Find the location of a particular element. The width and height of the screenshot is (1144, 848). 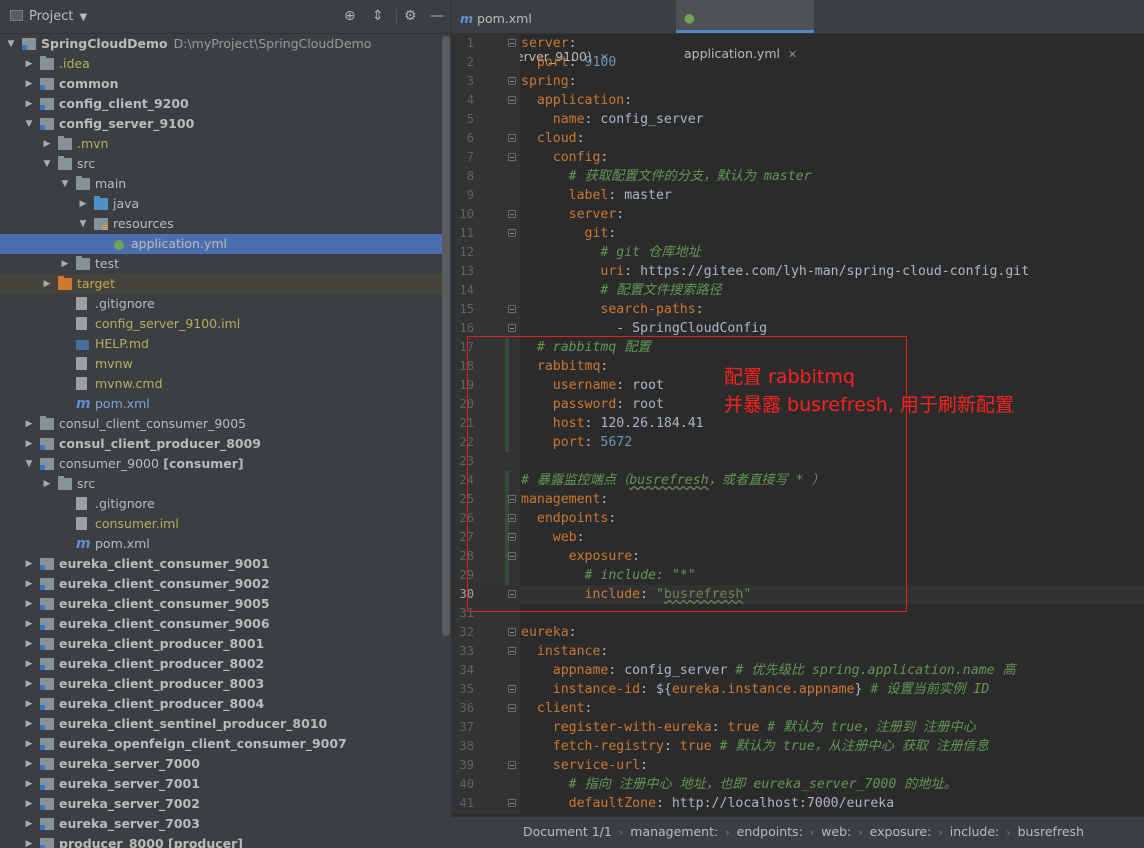

tree-item: ▶ eureka_client_producer_8003 is located at coordinates (222, 684).